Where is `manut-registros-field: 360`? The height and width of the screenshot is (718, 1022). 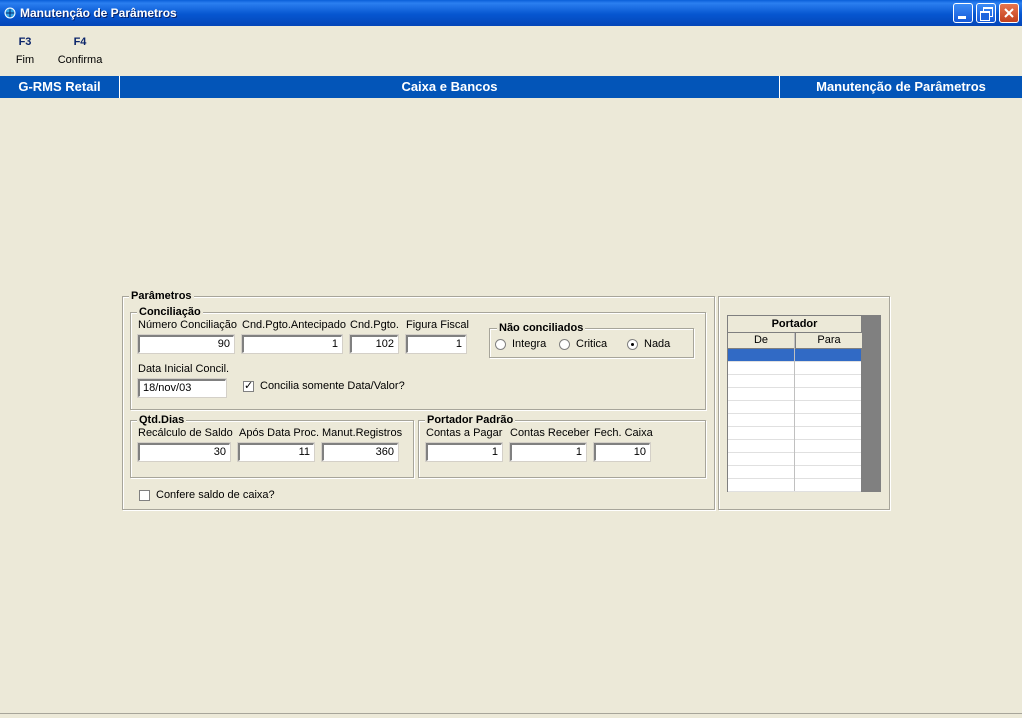
manut-registros-field: 360 is located at coordinates (360, 452).